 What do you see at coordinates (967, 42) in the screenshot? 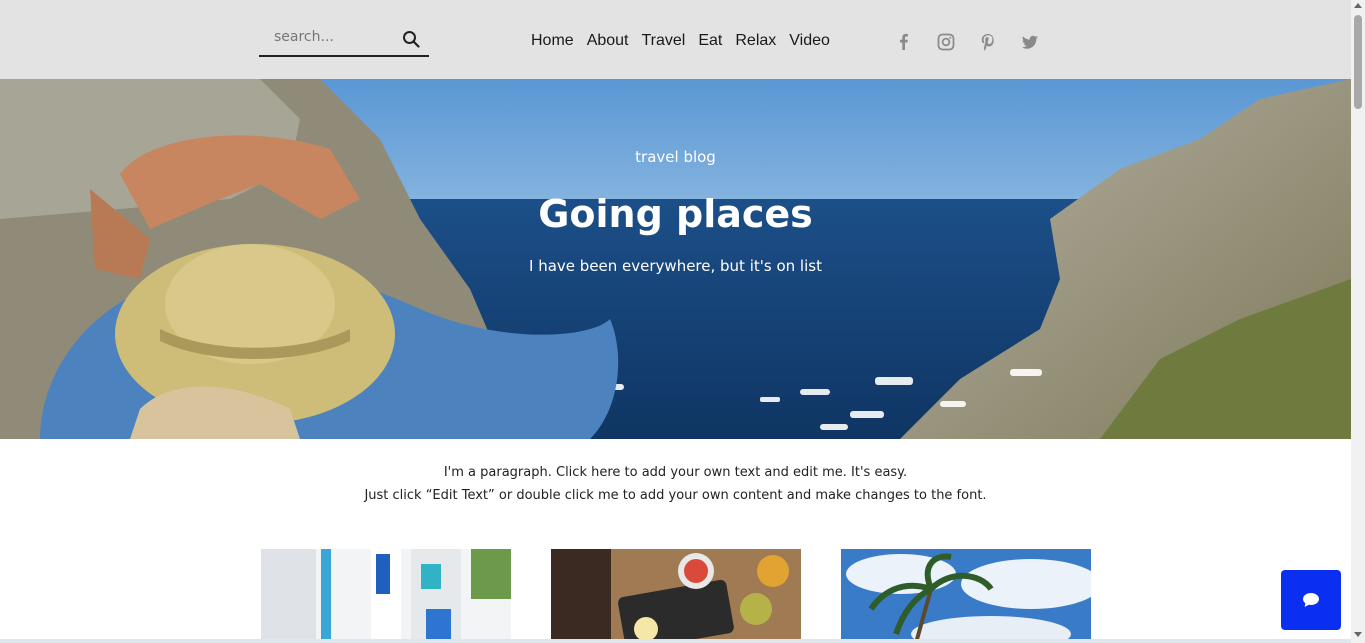
I see `social-links` at bounding box center [967, 42].